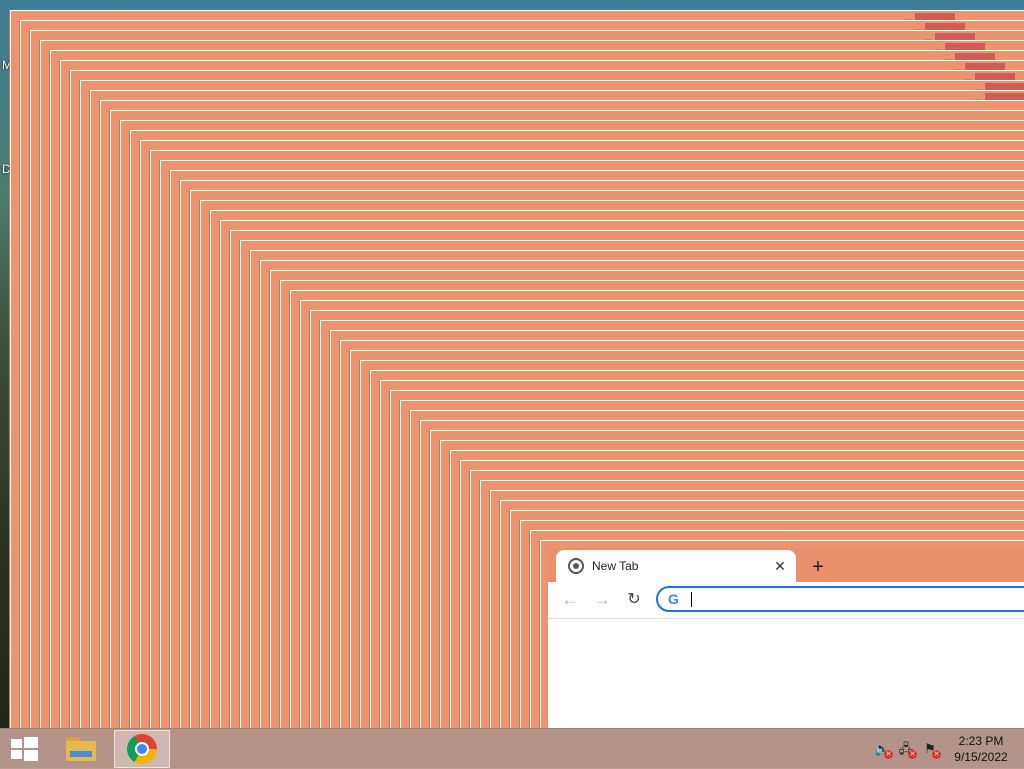  I want to click on tab-title: New Tab, so click(615, 566).